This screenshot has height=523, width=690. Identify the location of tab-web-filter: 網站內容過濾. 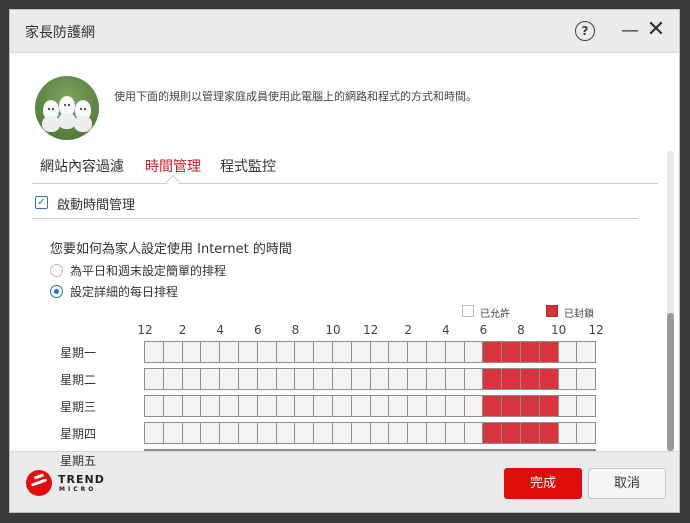
(82, 166).